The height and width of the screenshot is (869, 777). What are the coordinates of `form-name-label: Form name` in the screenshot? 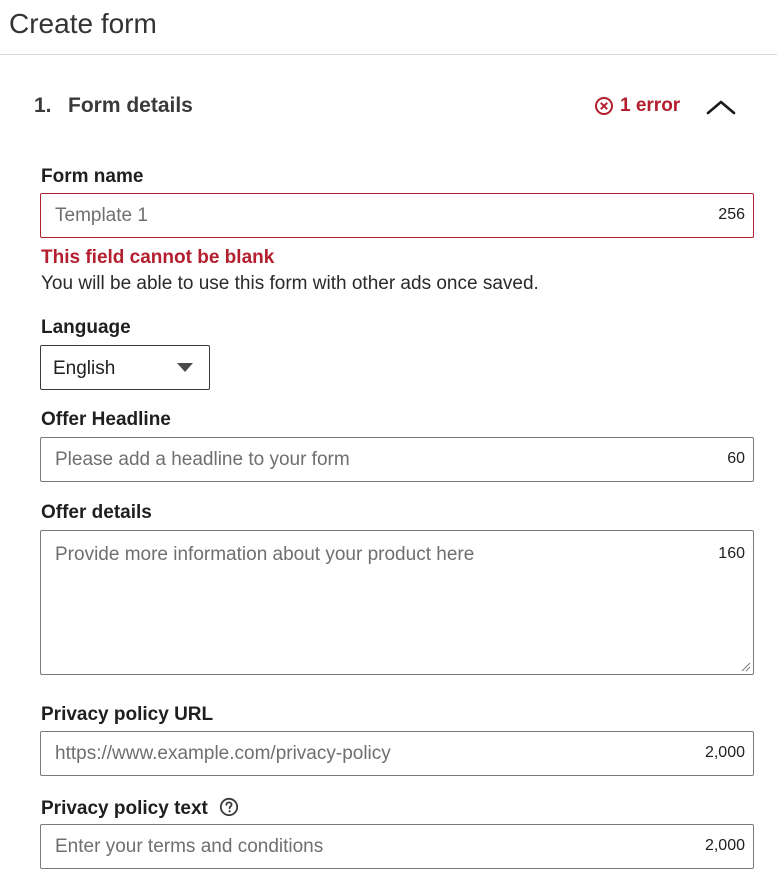 It's located at (92, 176).